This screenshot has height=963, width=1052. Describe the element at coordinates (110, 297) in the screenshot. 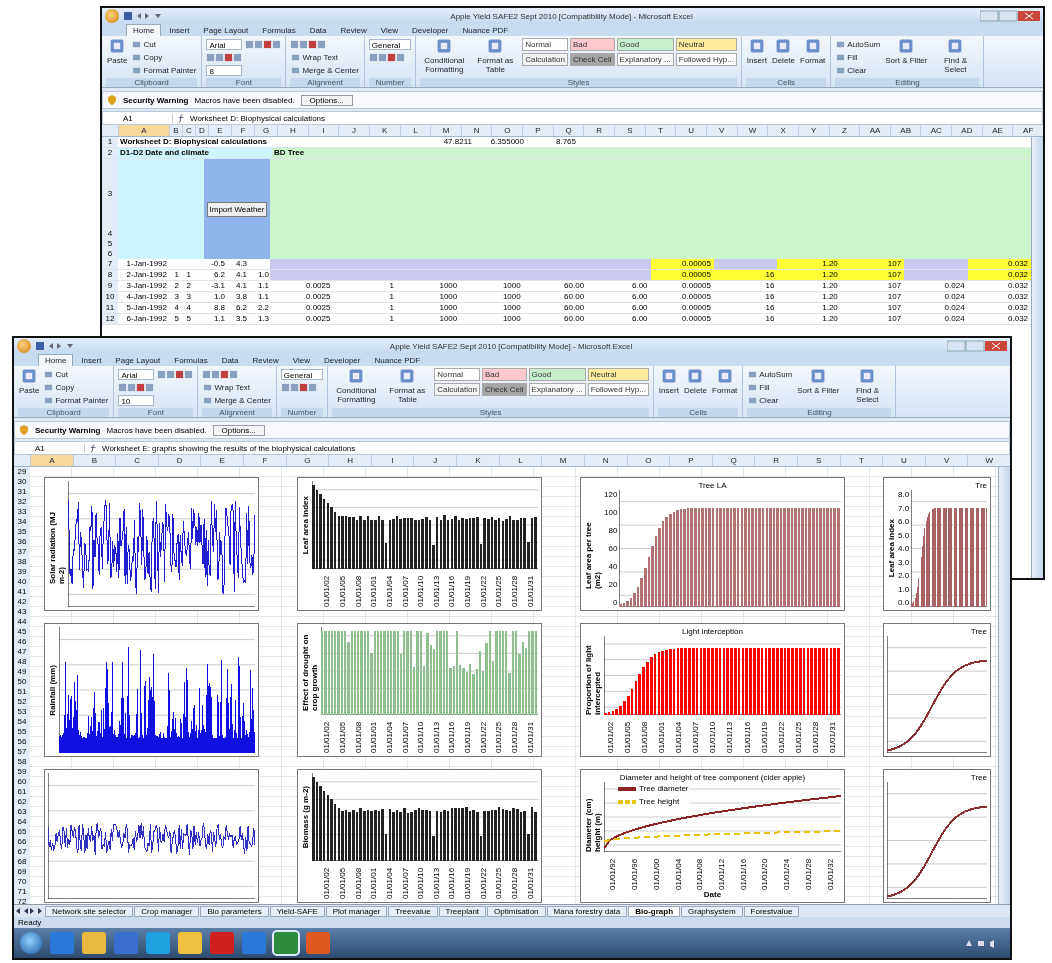

I see `row-header: 10` at that location.